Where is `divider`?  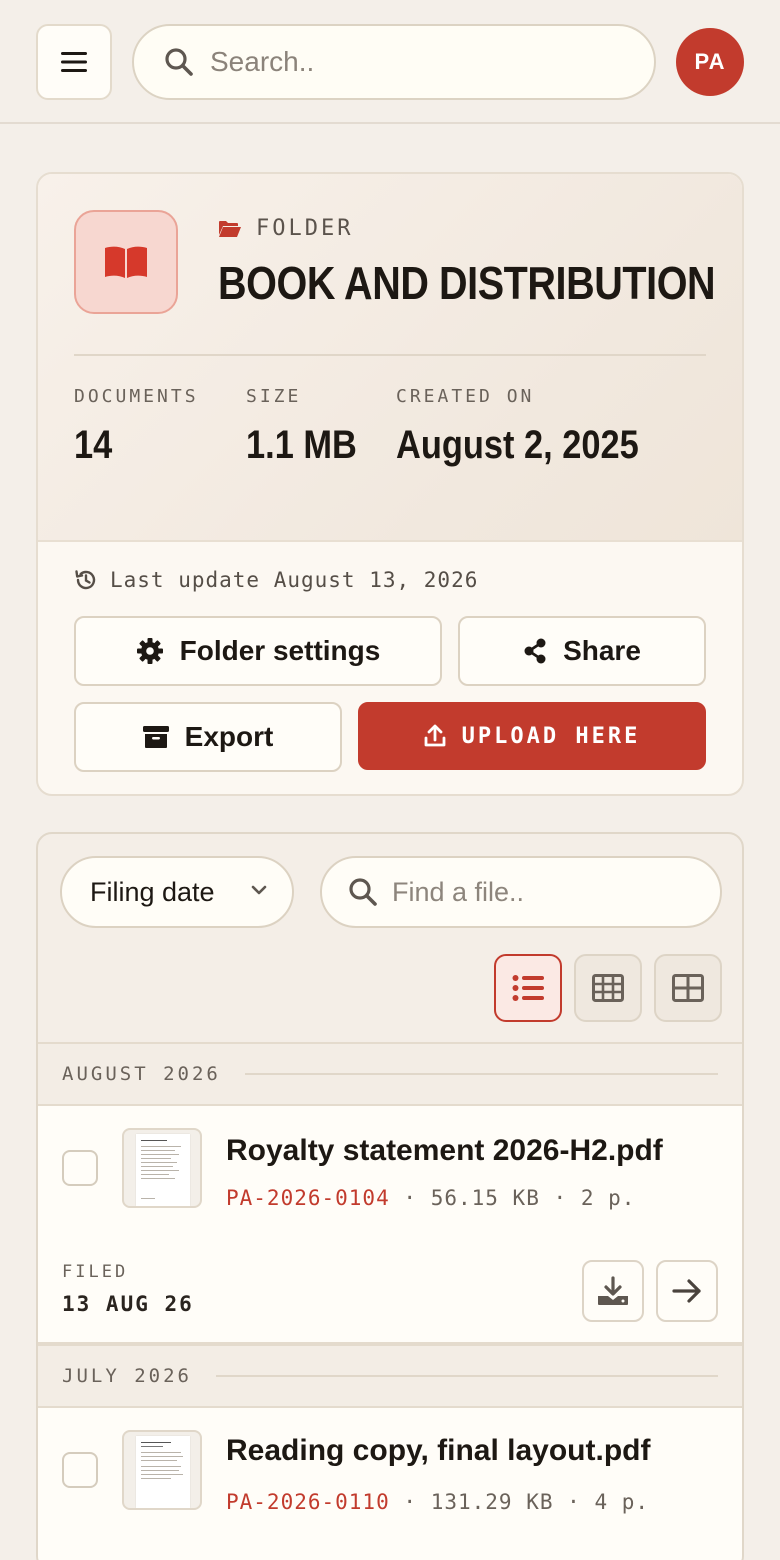 divider is located at coordinates (390, 355).